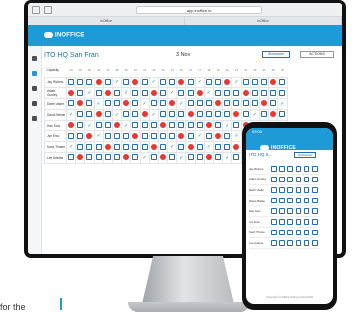 The width and height of the screenshot is (364, 318). What do you see at coordinates (305, 155) in the screenshot?
I see `phone-view-select: Workweek` at bounding box center [305, 155].